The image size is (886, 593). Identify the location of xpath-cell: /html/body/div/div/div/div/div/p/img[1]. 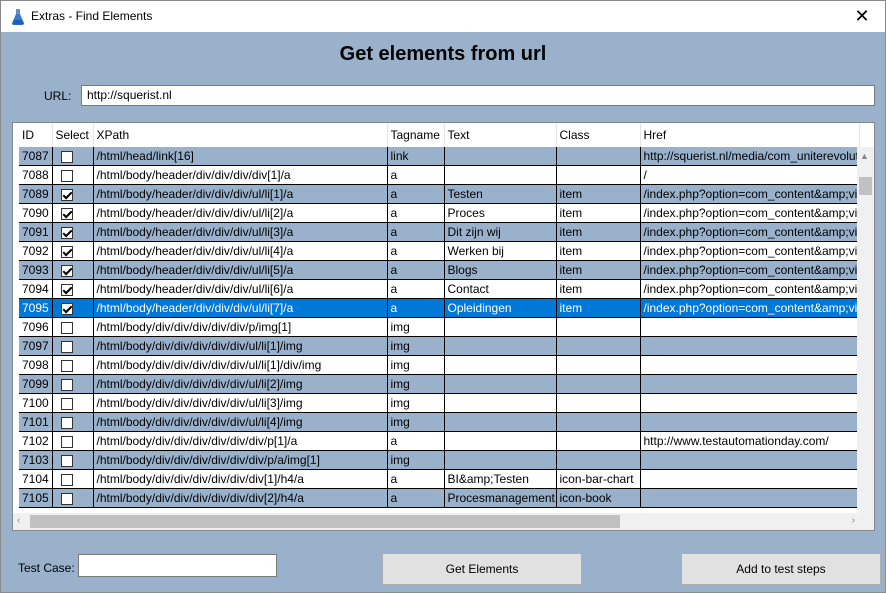
(240, 327).